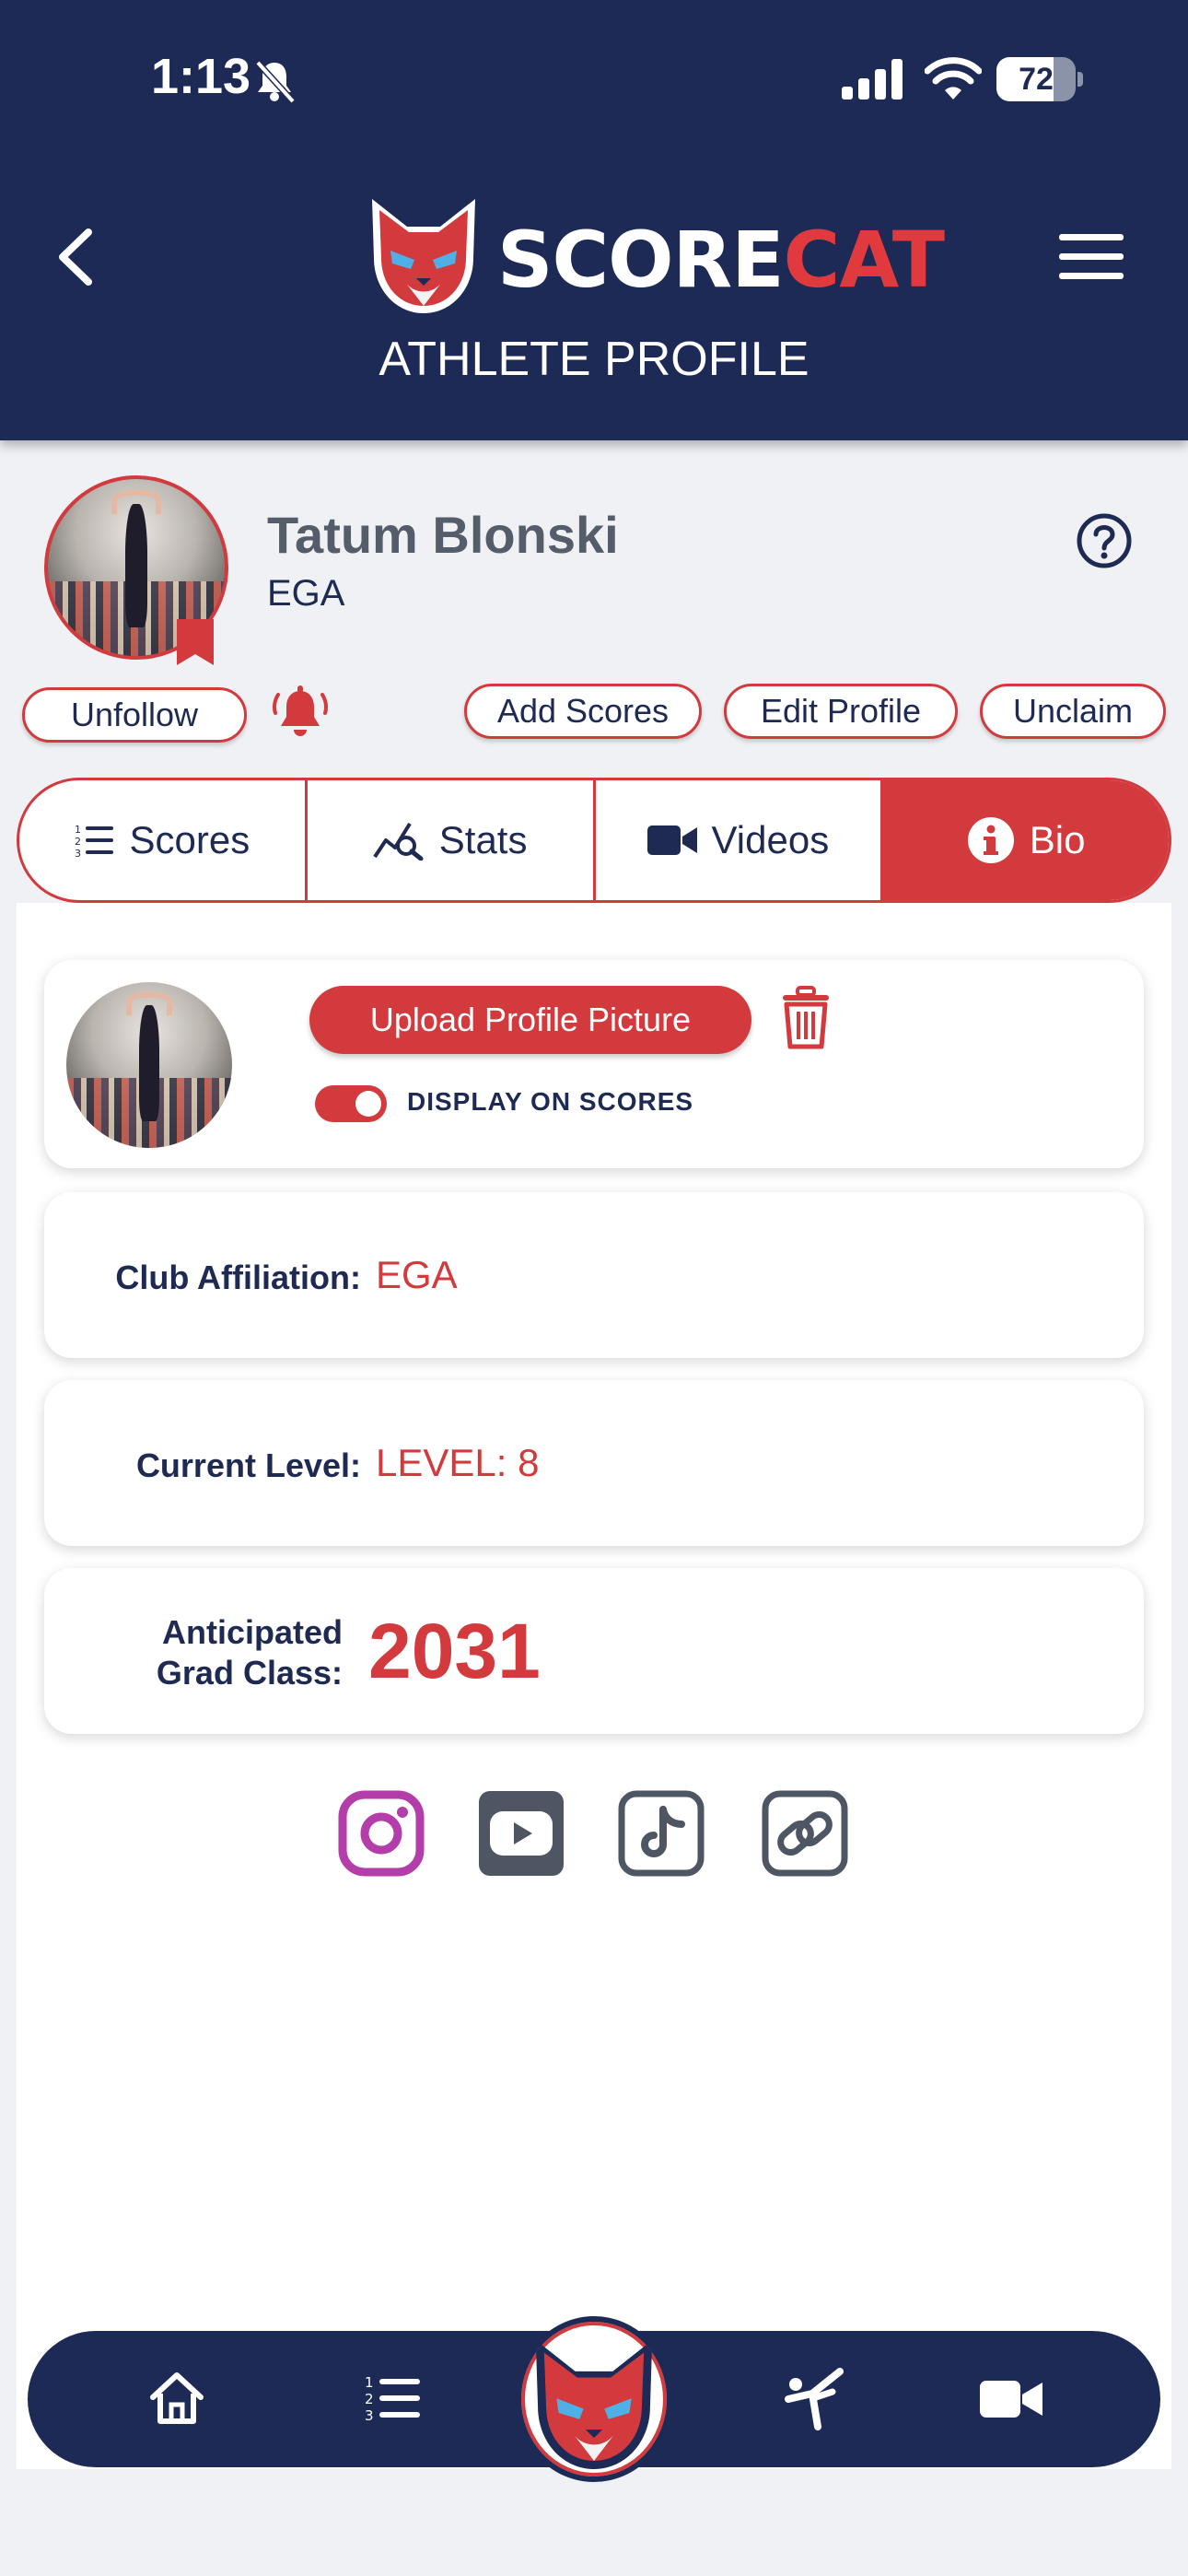  I want to click on edit-profile-button: Edit Profile, so click(841, 711).